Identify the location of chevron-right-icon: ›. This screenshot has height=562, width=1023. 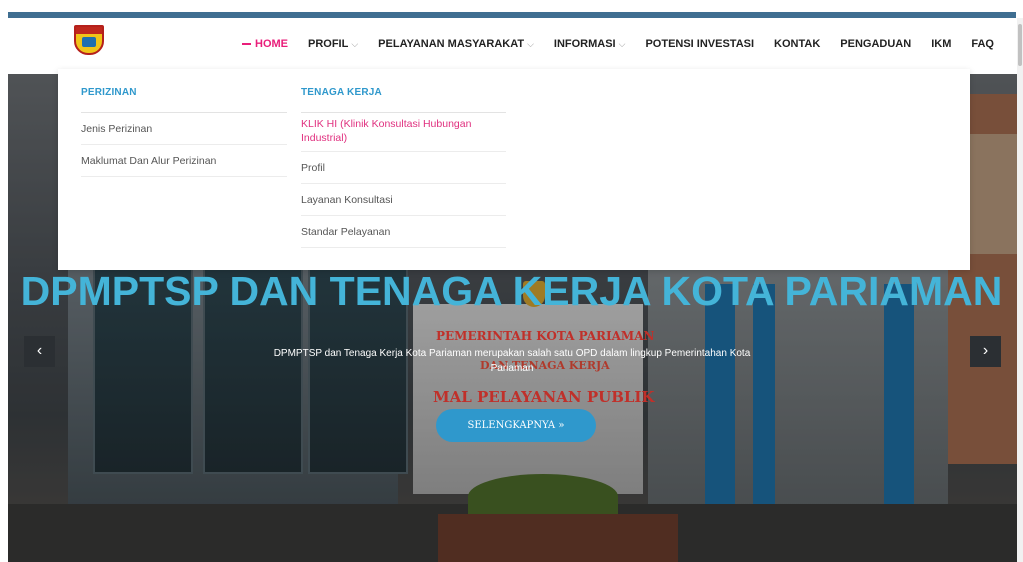
(985, 350).